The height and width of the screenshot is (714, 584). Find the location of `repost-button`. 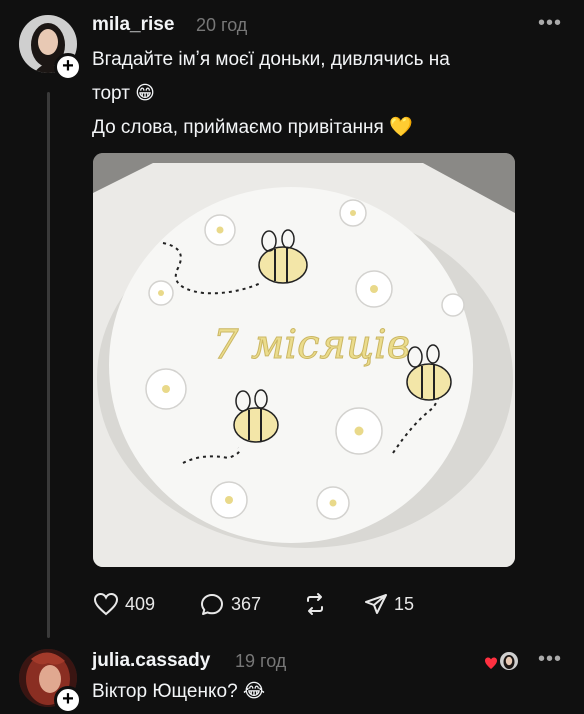

repost-button is located at coordinates (315, 604).